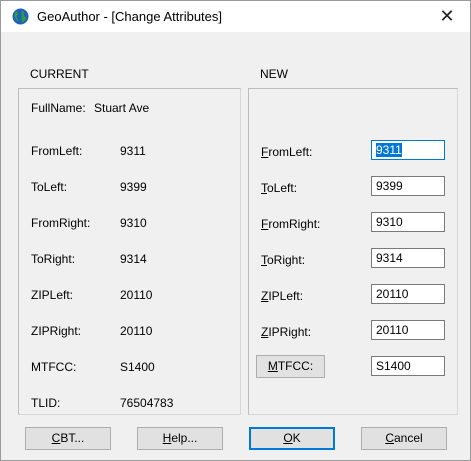 The width and height of the screenshot is (471, 461). What do you see at coordinates (129, 16) in the screenshot?
I see `window-title: GeoAuthor - [Change Attributes]` at bounding box center [129, 16].